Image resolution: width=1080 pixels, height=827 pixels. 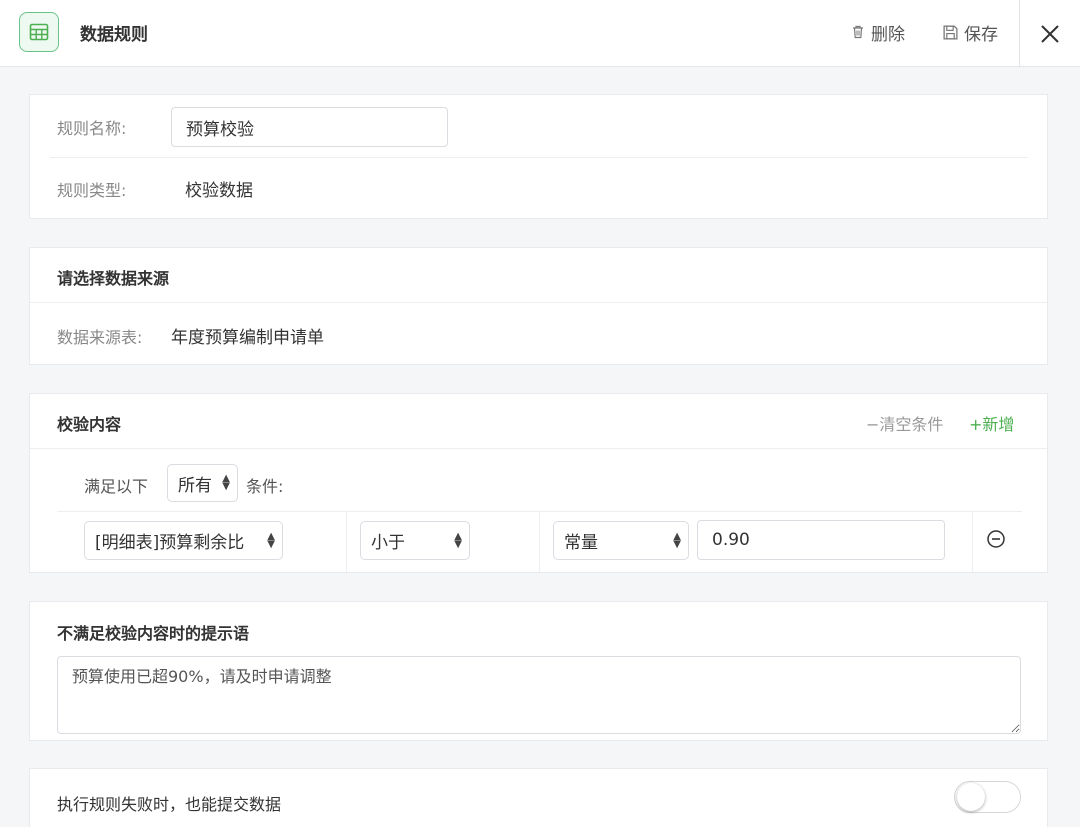 What do you see at coordinates (998, 424) in the screenshot?
I see `add-condition-label: 新增` at bounding box center [998, 424].